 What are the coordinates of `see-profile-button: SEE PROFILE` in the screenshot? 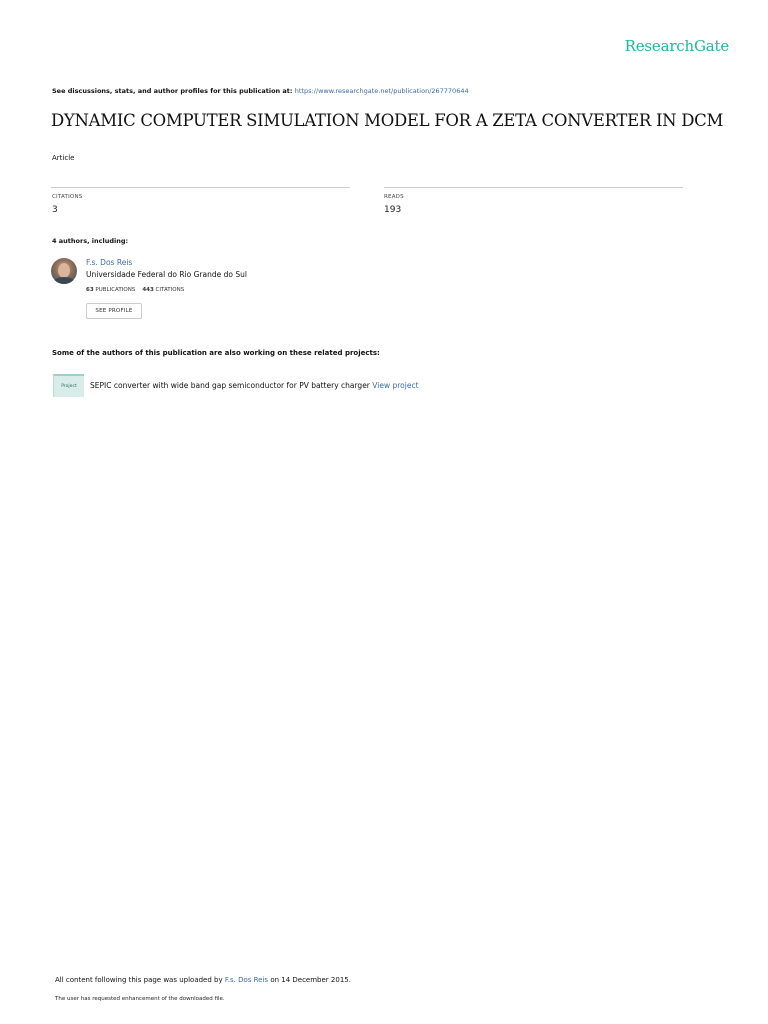 It's located at (114, 311).